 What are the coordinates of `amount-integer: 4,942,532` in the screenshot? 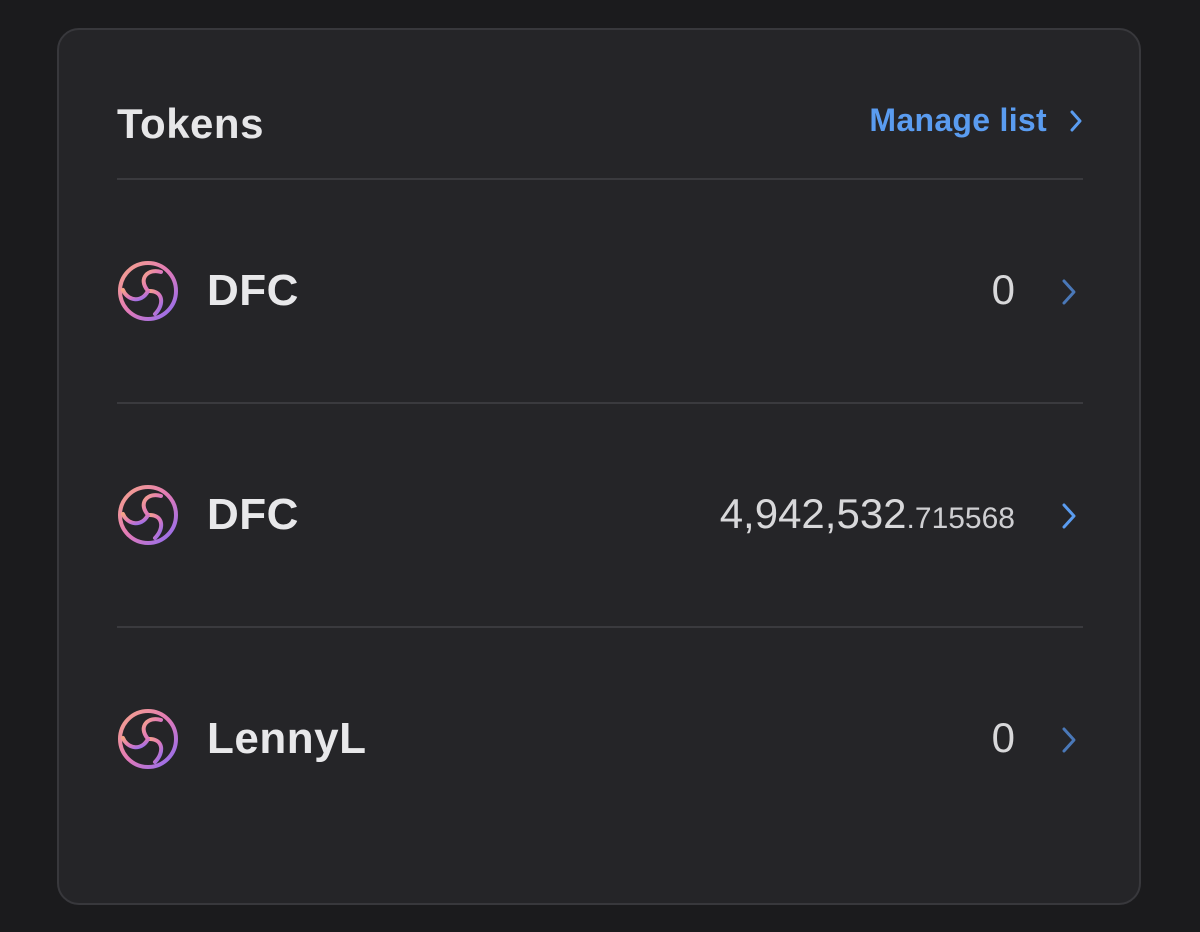 It's located at (813, 513).